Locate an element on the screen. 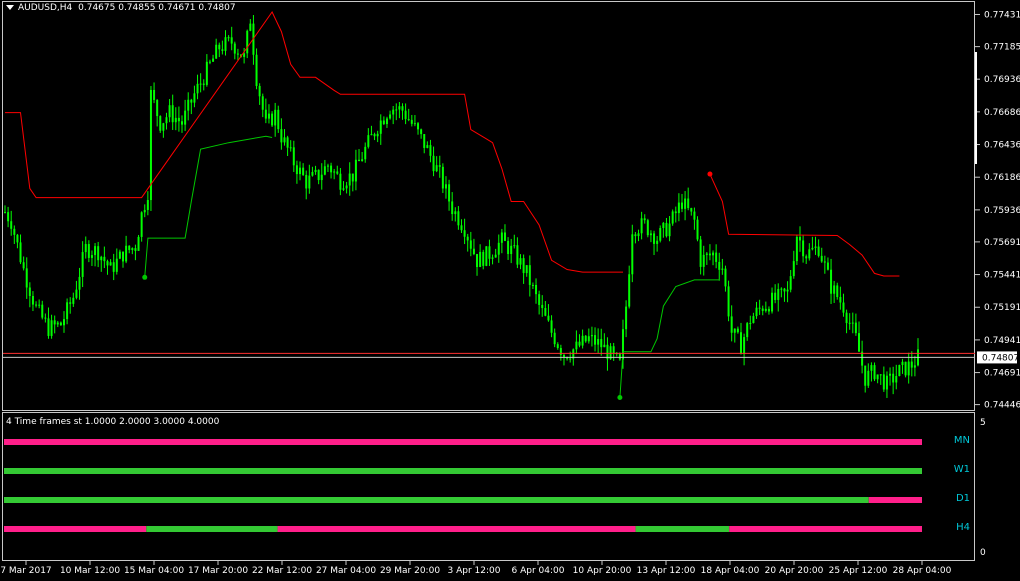  time-tick-label: 13 Apr 12:00 is located at coordinates (666, 571).